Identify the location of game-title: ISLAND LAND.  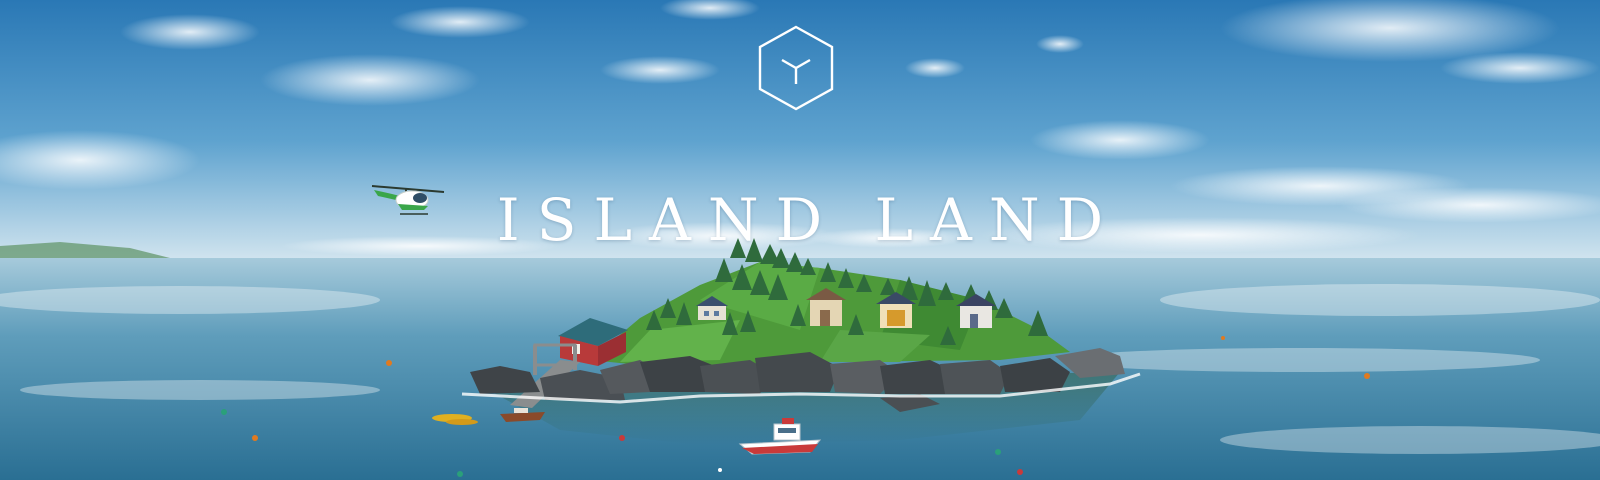
(808, 219).